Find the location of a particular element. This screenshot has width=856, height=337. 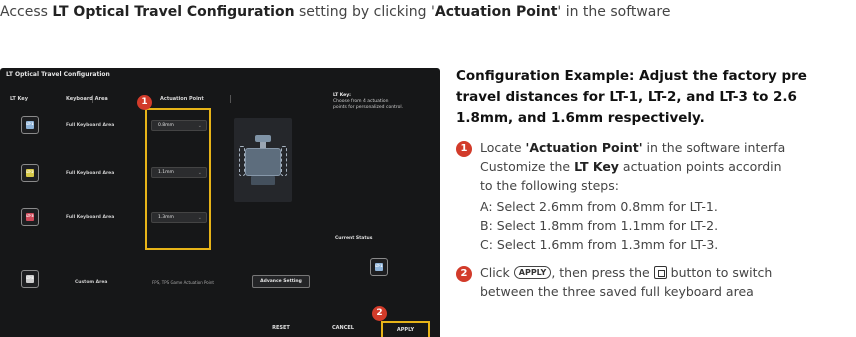

lt-1-key-label: LT-1 is located at coordinates (30, 124).